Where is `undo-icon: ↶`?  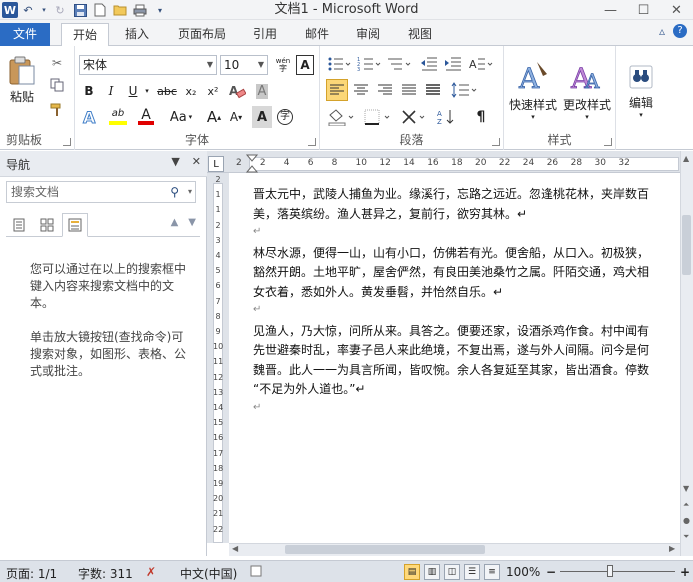 undo-icon: ↶ is located at coordinates (28, 10).